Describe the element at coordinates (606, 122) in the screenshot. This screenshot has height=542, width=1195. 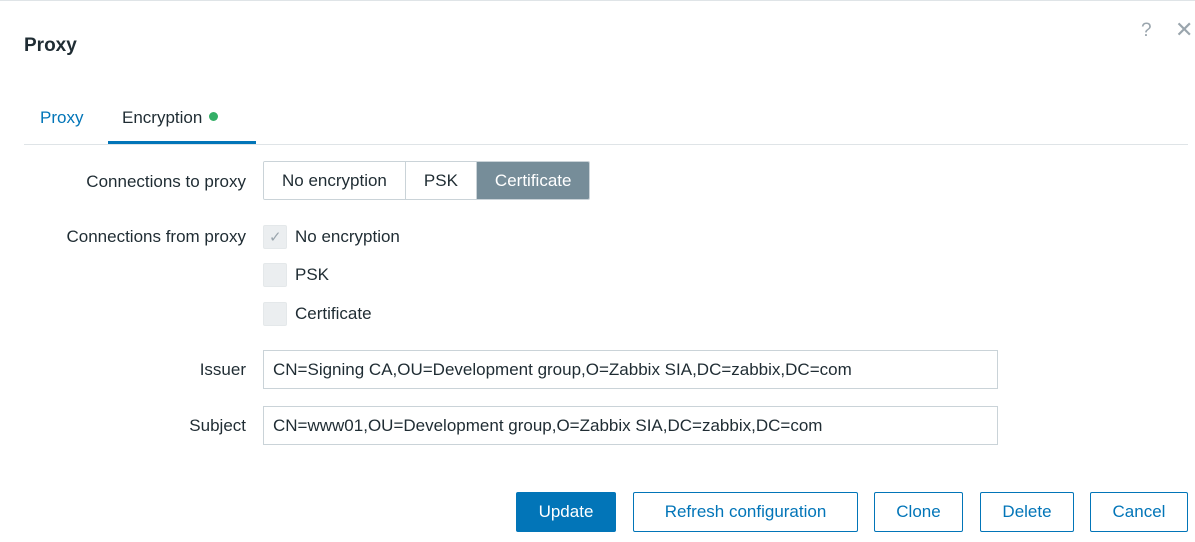
I see `tab-bar: Proxy Encryption` at that location.